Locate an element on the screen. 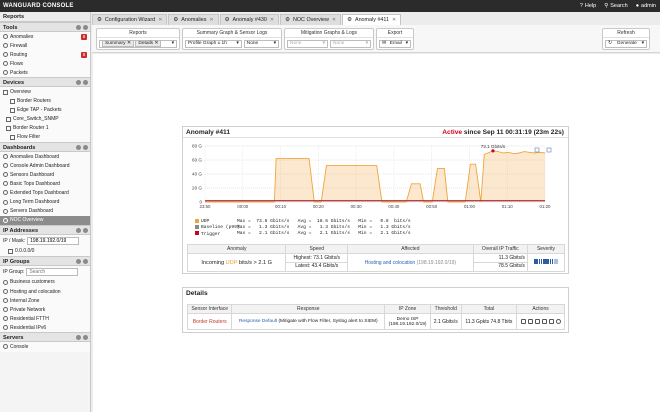  stop-icon is located at coordinates (558, 321).